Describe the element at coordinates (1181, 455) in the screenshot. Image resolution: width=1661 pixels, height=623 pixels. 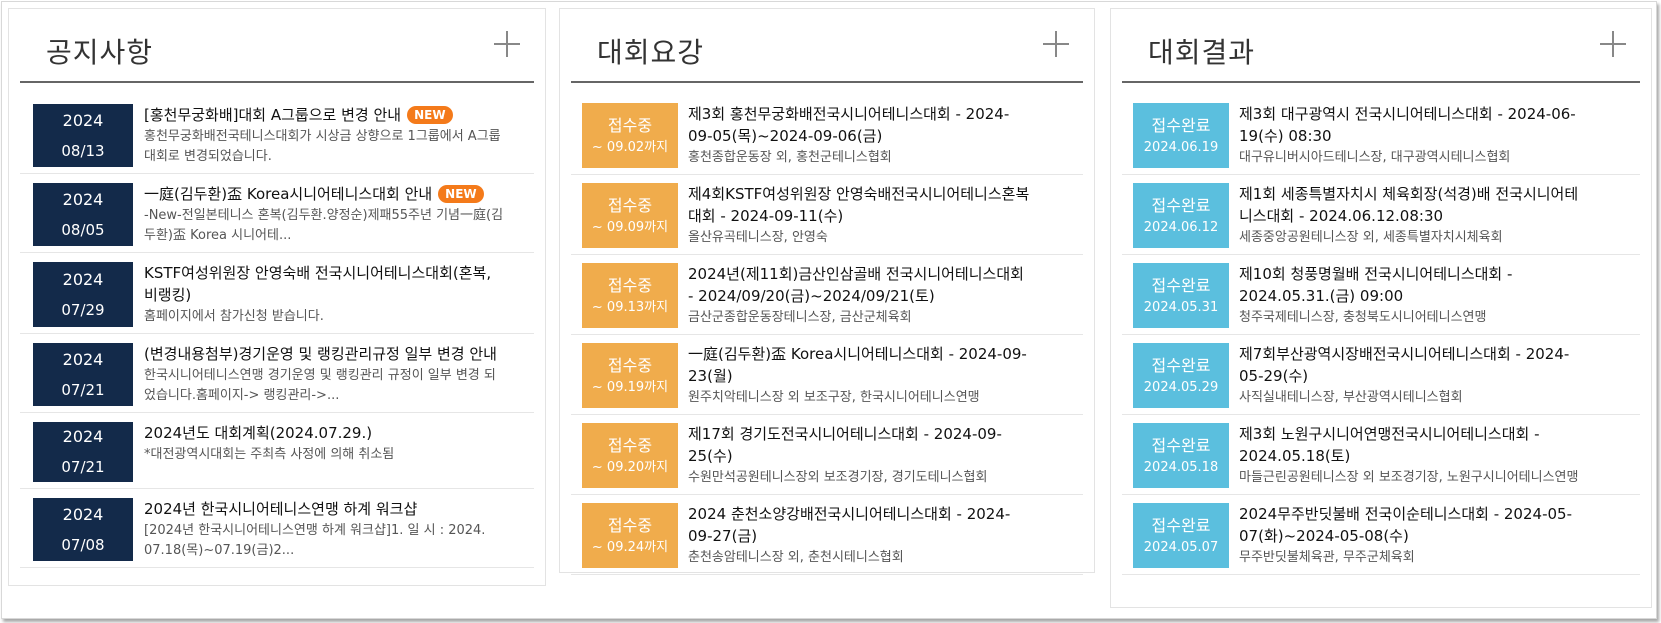
I see `completed-status-badge: 접수완료 2024.05.18` at that location.